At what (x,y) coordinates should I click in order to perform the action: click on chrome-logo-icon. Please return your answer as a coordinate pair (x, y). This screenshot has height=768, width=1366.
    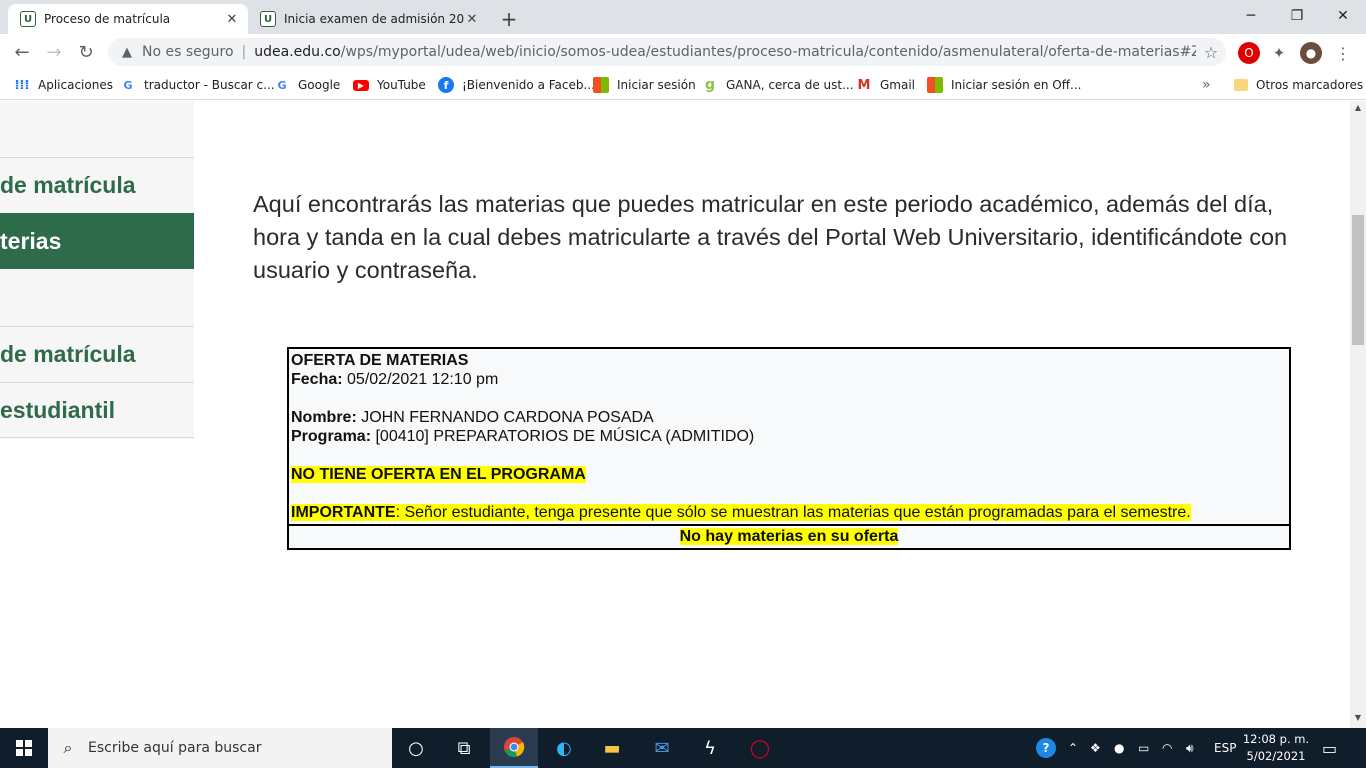
    Looking at the image, I should click on (514, 747).